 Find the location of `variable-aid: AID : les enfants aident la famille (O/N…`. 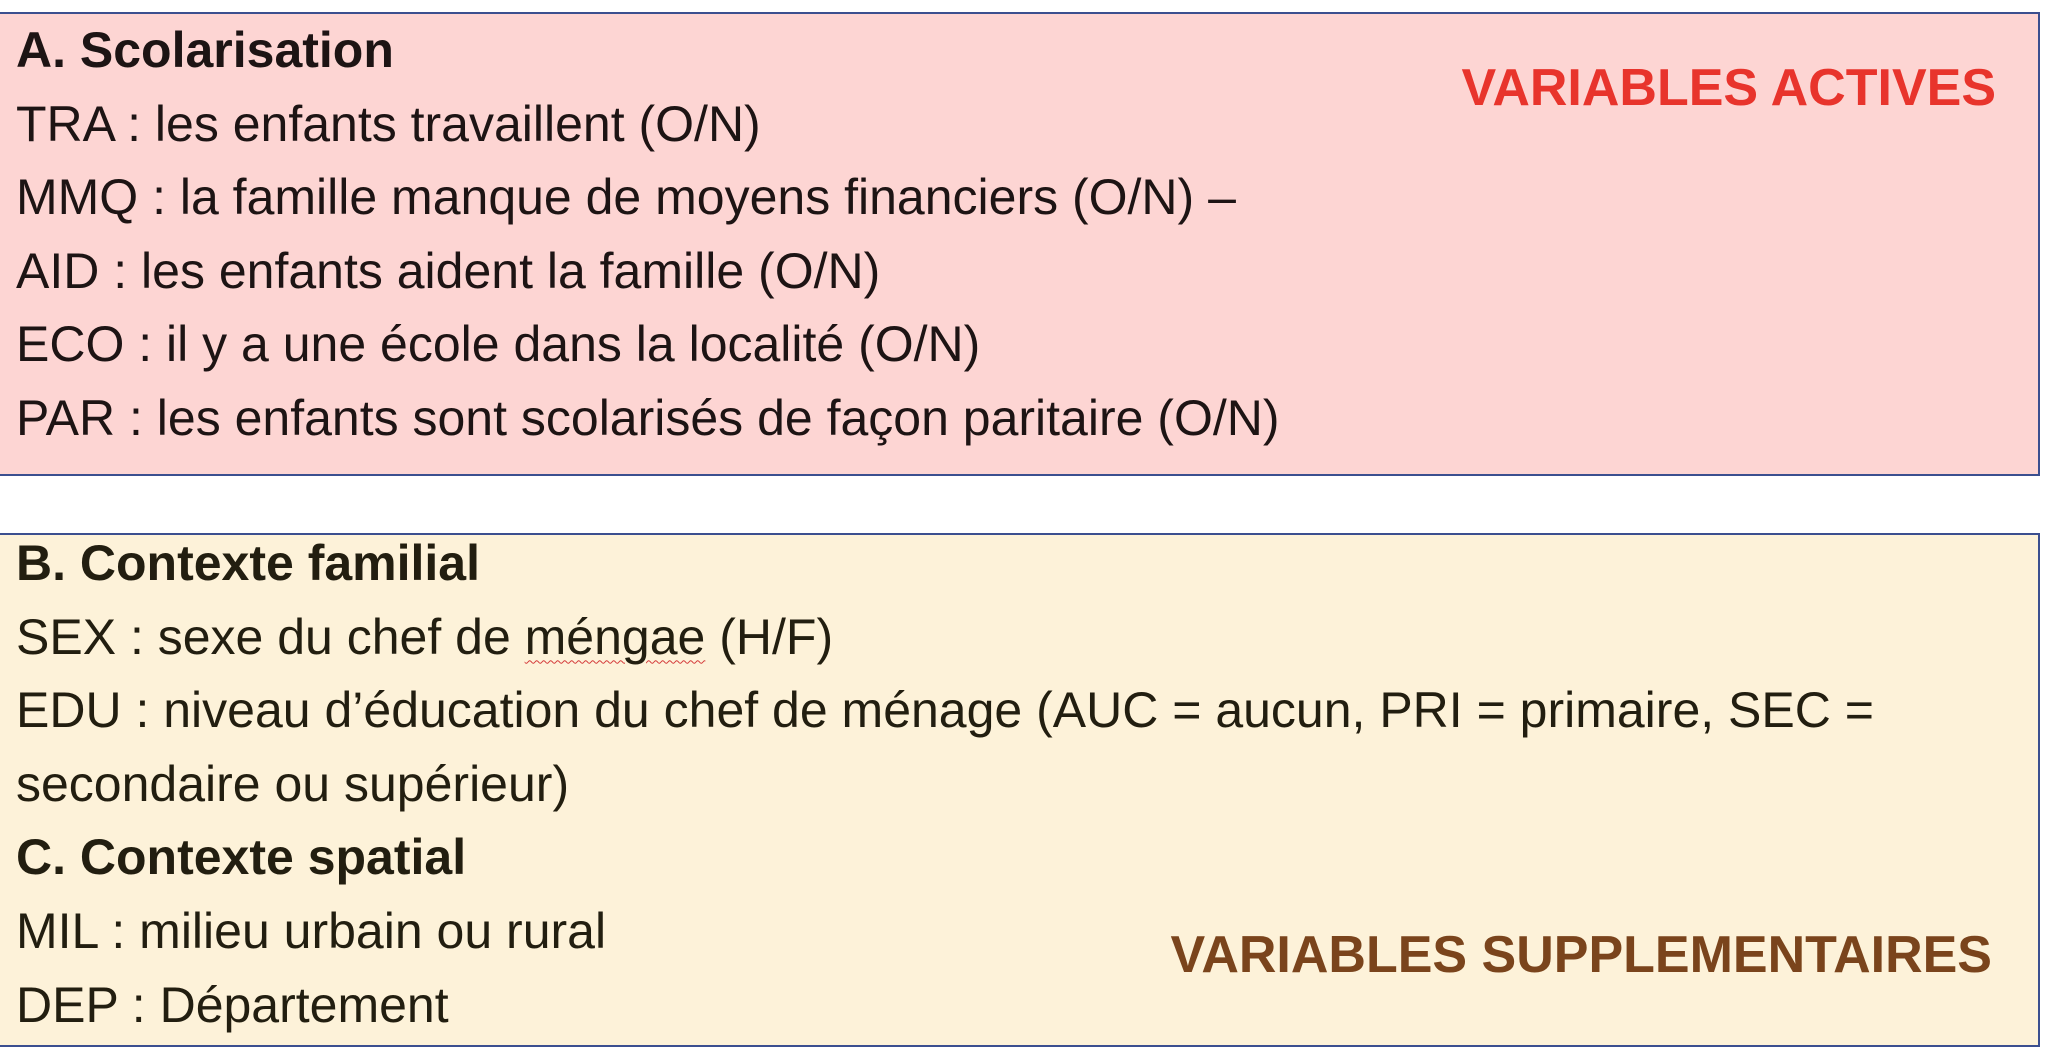

variable-aid: AID : les enfants aident la famille (O/N… is located at coordinates (448, 270).